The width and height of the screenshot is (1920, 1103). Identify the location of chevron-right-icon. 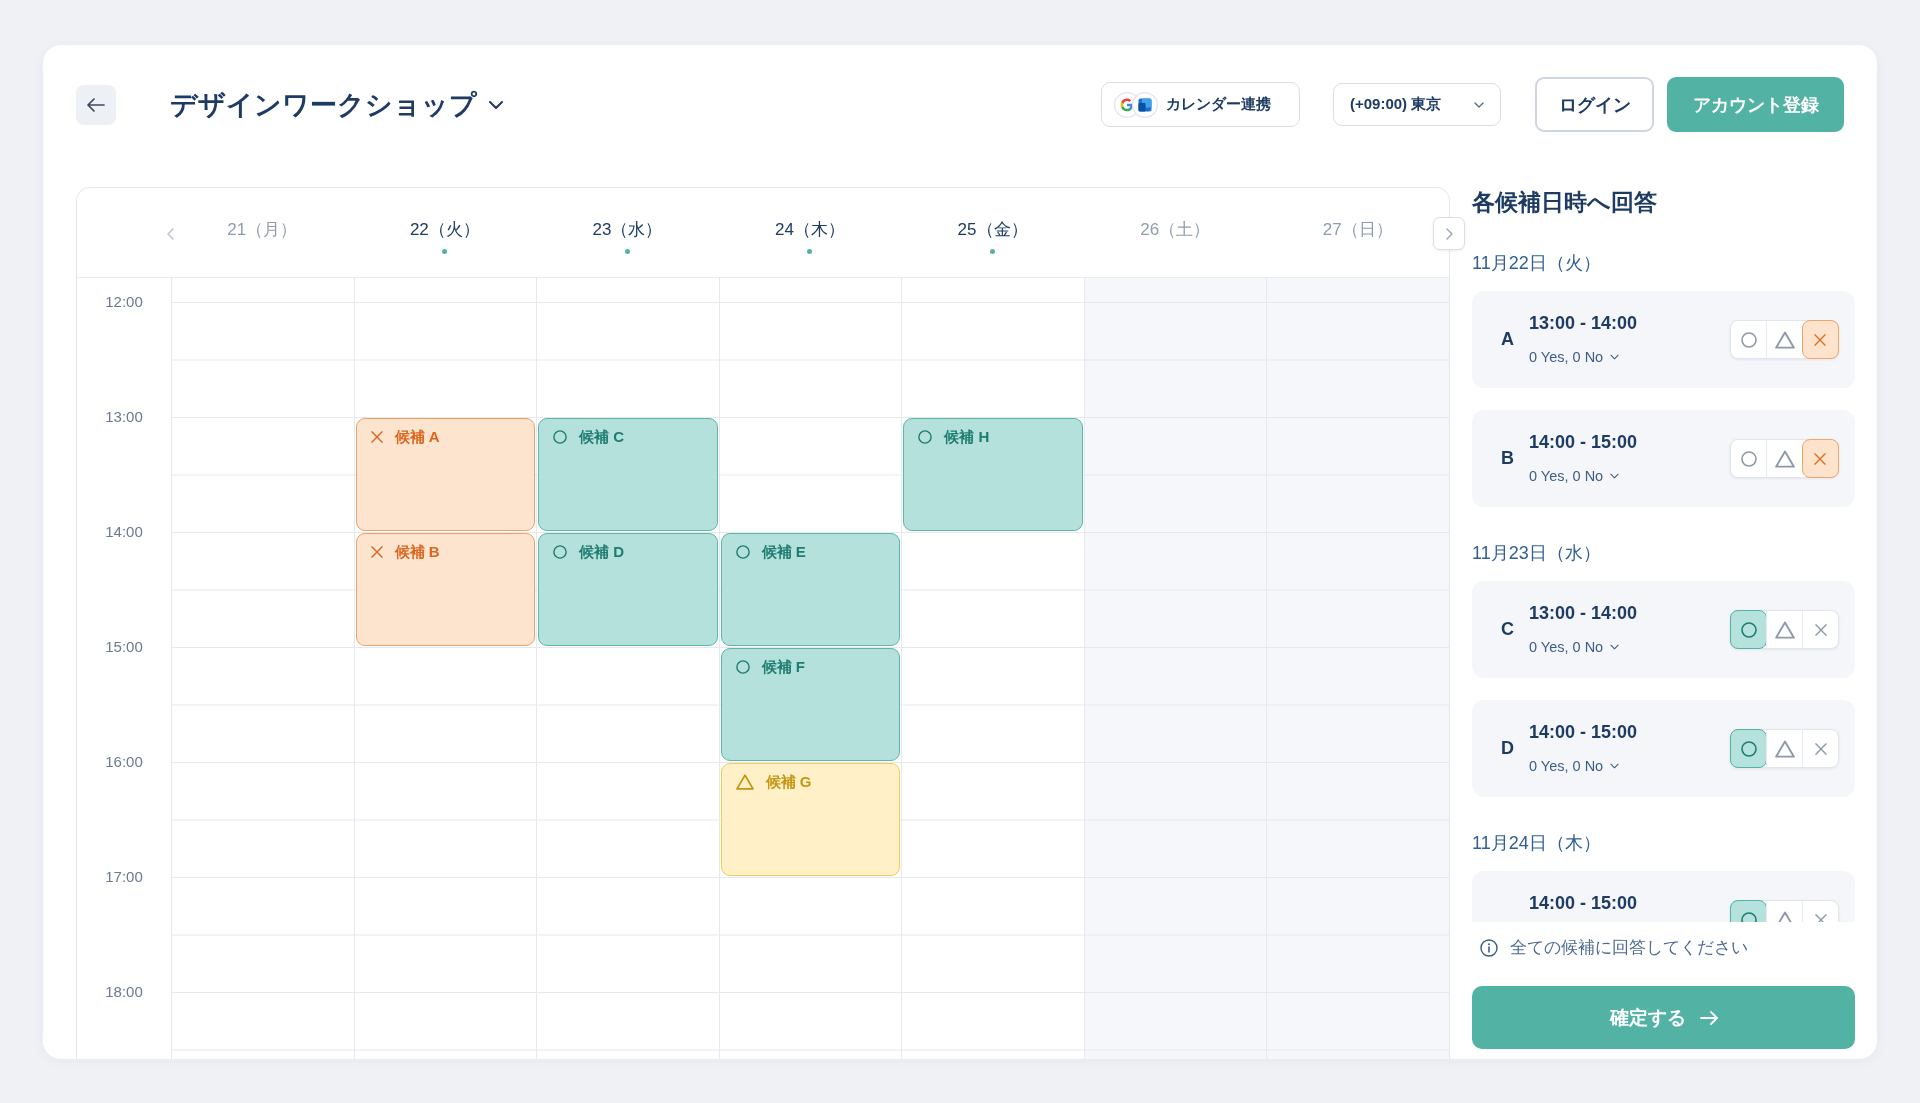
(1449, 233).